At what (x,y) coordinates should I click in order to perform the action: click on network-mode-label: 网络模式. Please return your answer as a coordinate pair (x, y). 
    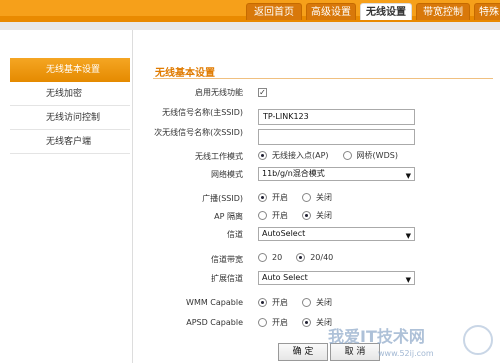
    Looking at the image, I should click on (227, 174).